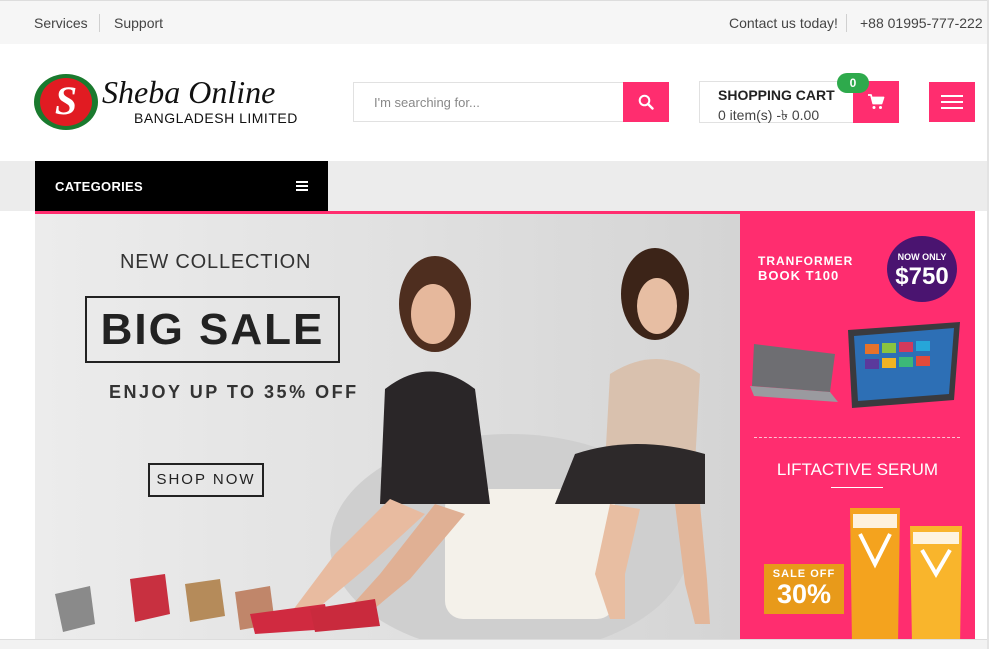 This screenshot has height=649, width=989. I want to click on search-icon, so click(646, 102).